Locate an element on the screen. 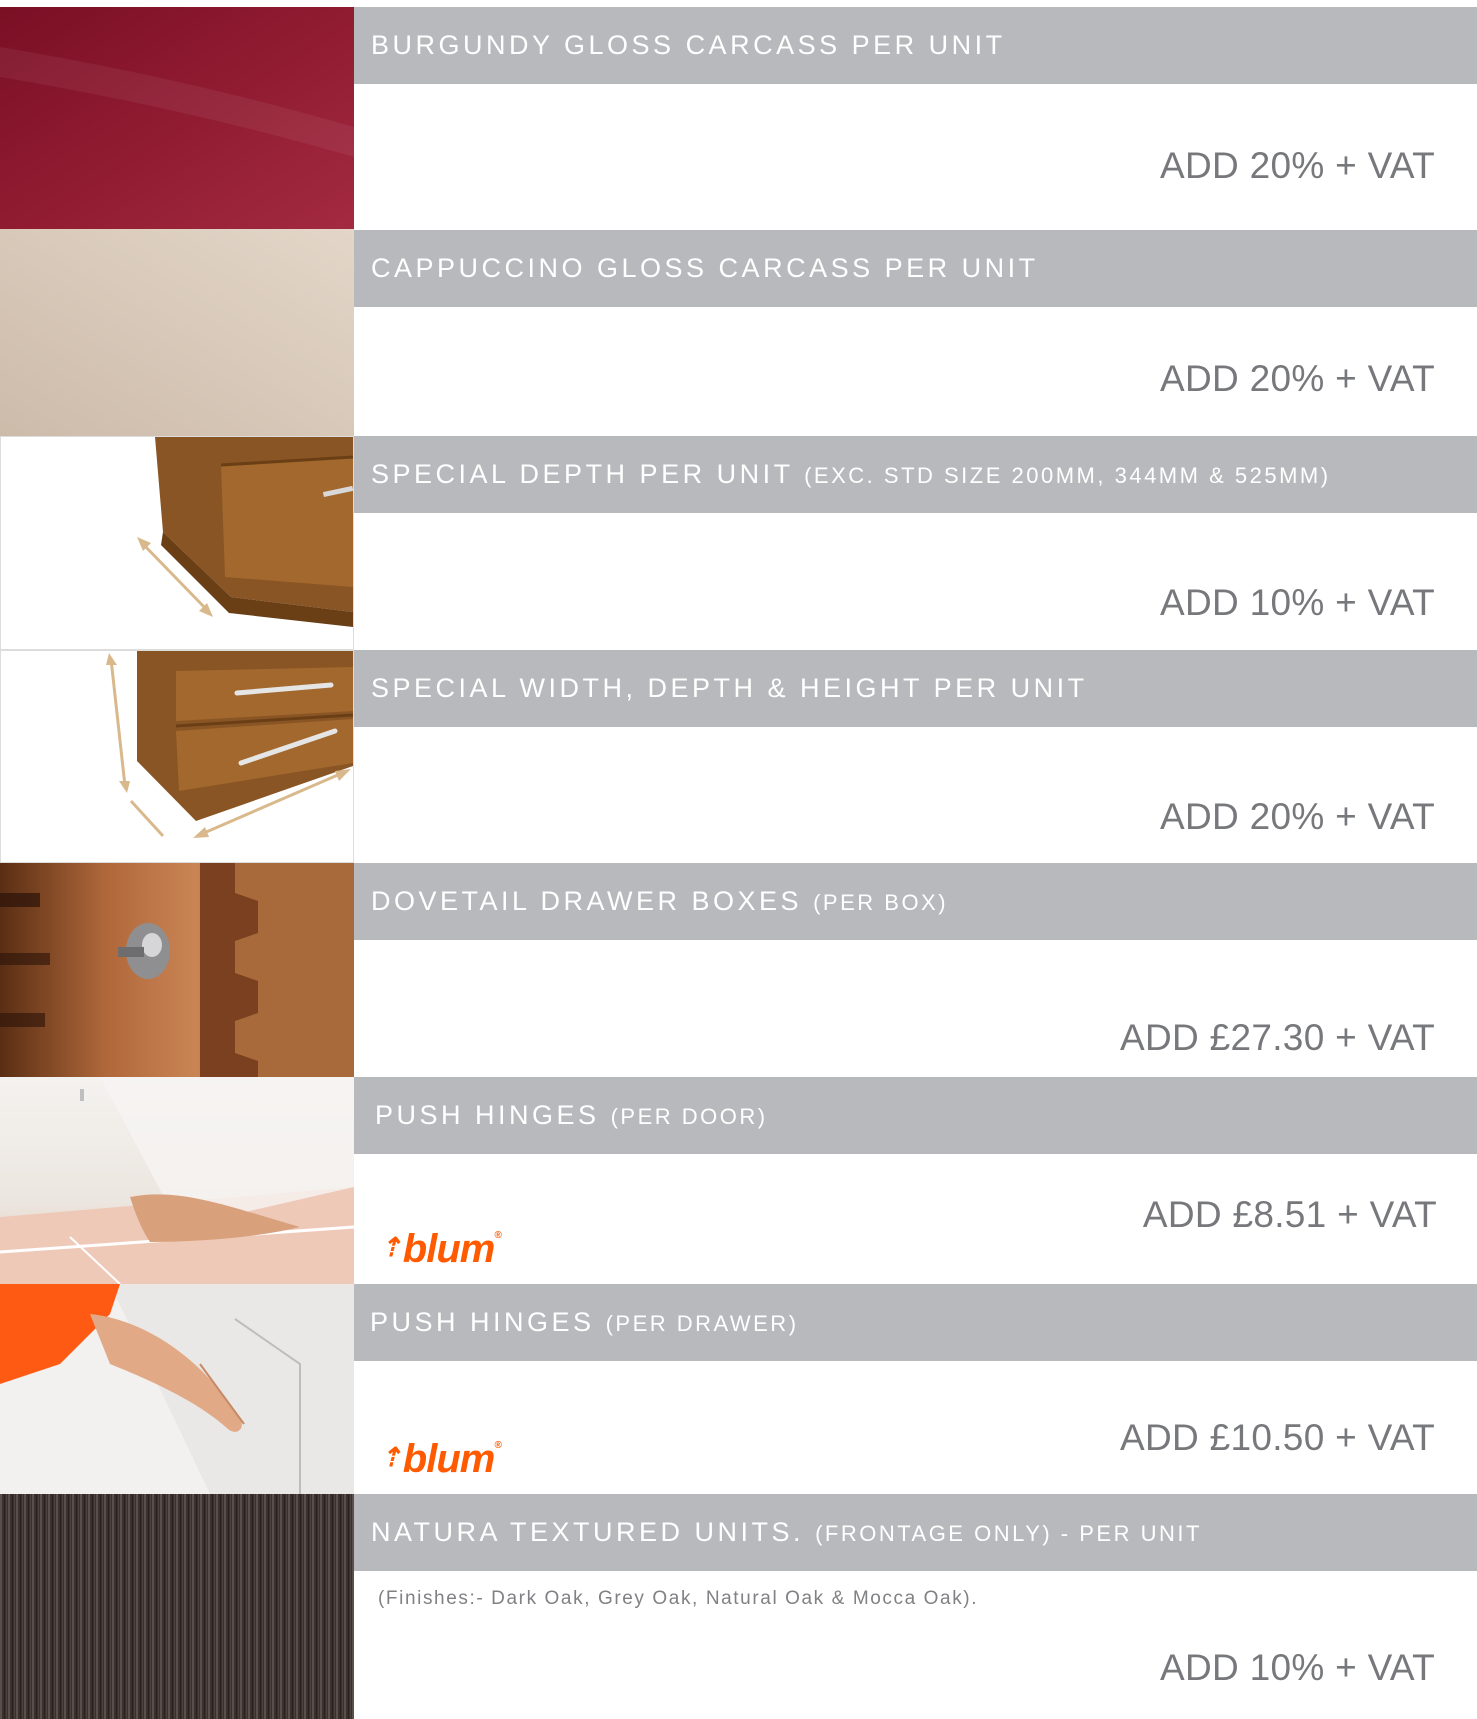 This screenshot has height=1719, width=1477. option-price: ADD £10.50 + VAT is located at coordinates (1277, 1437).